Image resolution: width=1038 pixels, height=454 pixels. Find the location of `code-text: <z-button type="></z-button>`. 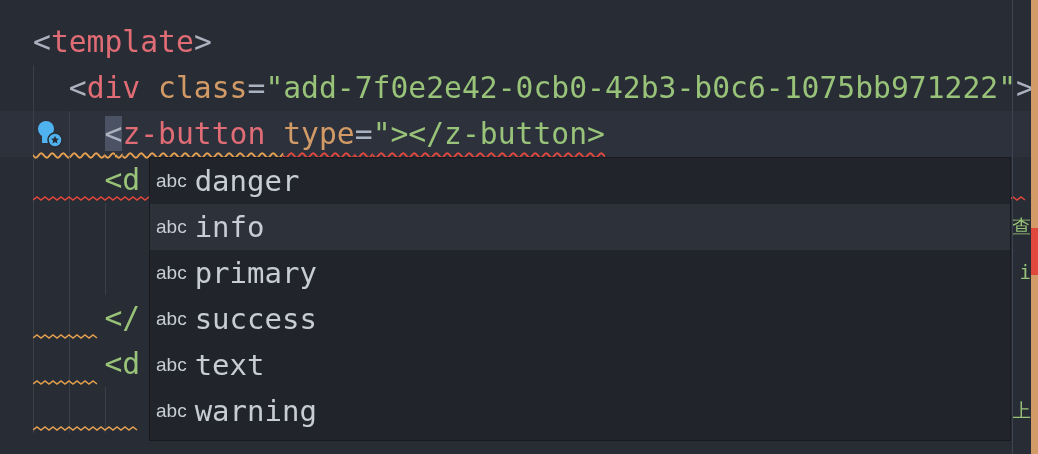

code-text: <z-button type="></z-button> is located at coordinates (354, 134).